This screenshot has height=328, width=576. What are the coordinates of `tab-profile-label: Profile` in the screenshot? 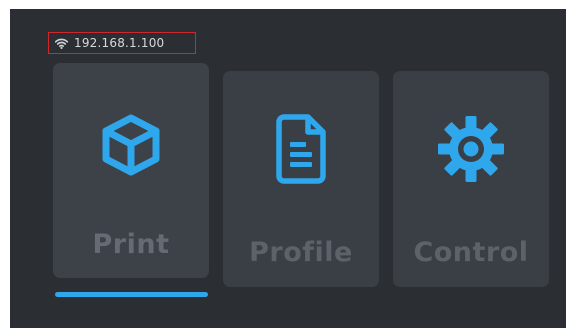 It's located at (301, 252).